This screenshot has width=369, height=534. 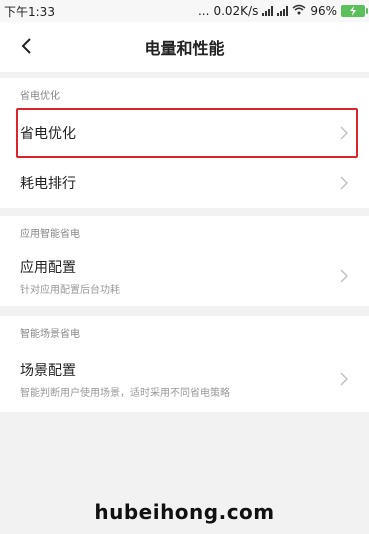 What do you see at coordinates (184, 379) in the screenshot?
I see `row-scene-config: 场景配置 智能判断用户使用场景，适时采用不同省电策略` at bounding box center [184, 379].